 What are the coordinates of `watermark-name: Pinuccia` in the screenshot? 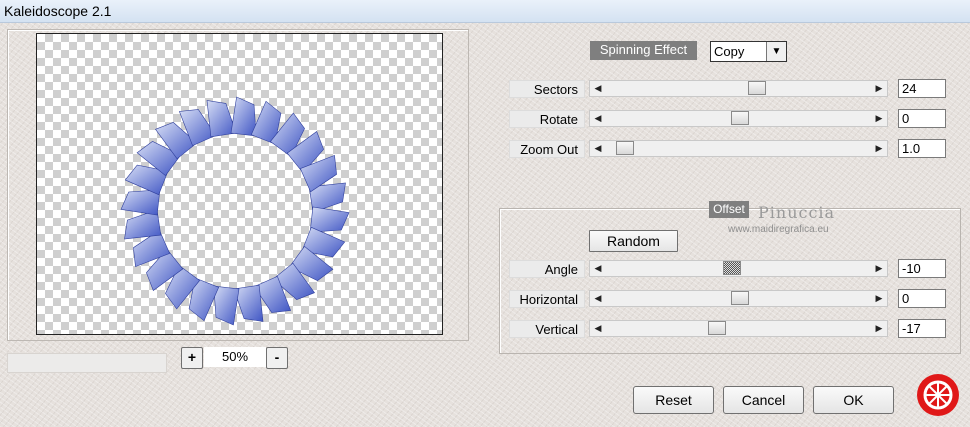 It's located at (797, 212).